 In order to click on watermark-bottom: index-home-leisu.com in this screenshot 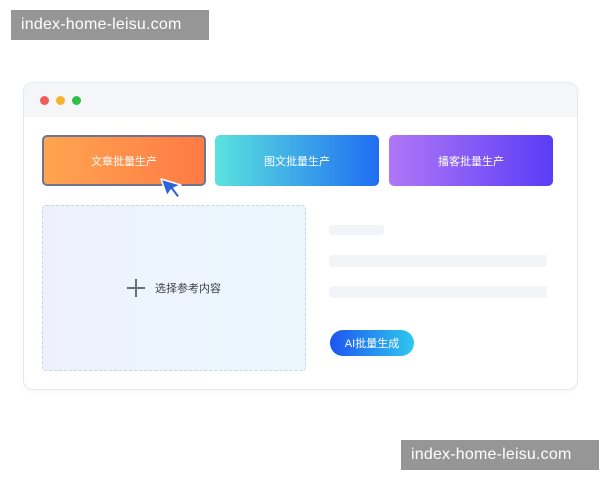, I will do `click(500, 455)`.